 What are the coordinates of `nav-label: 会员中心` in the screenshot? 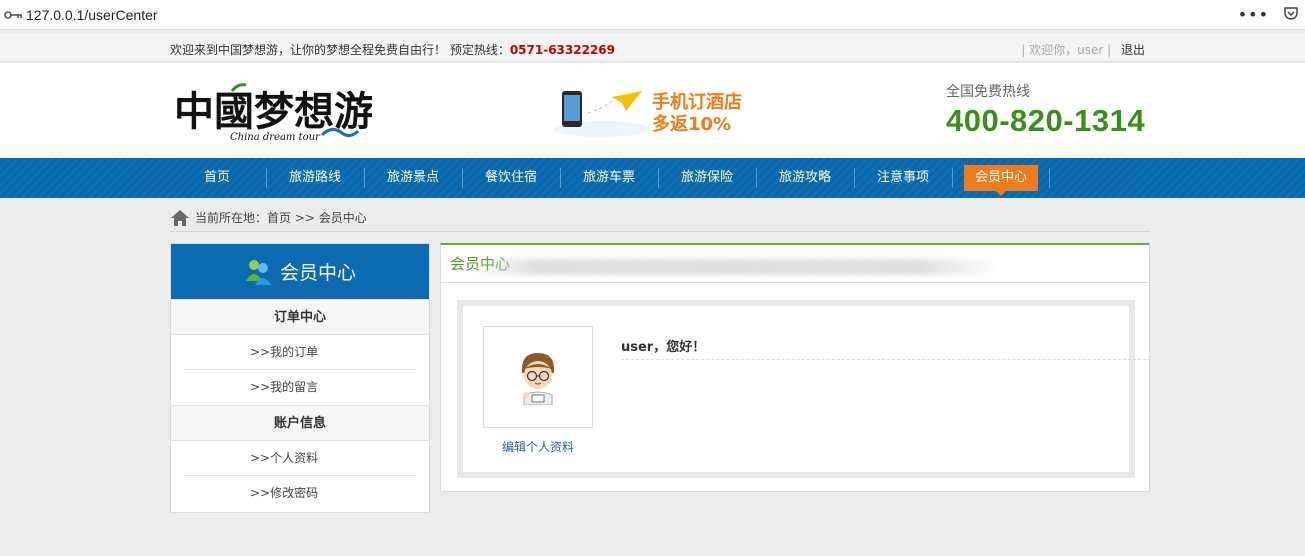 It's located at (1000, 180).